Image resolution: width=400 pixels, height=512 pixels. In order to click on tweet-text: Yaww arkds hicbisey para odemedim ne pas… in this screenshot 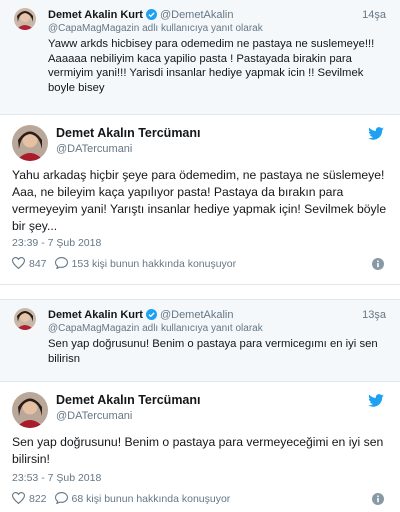, I will do `click(211, 66)`.